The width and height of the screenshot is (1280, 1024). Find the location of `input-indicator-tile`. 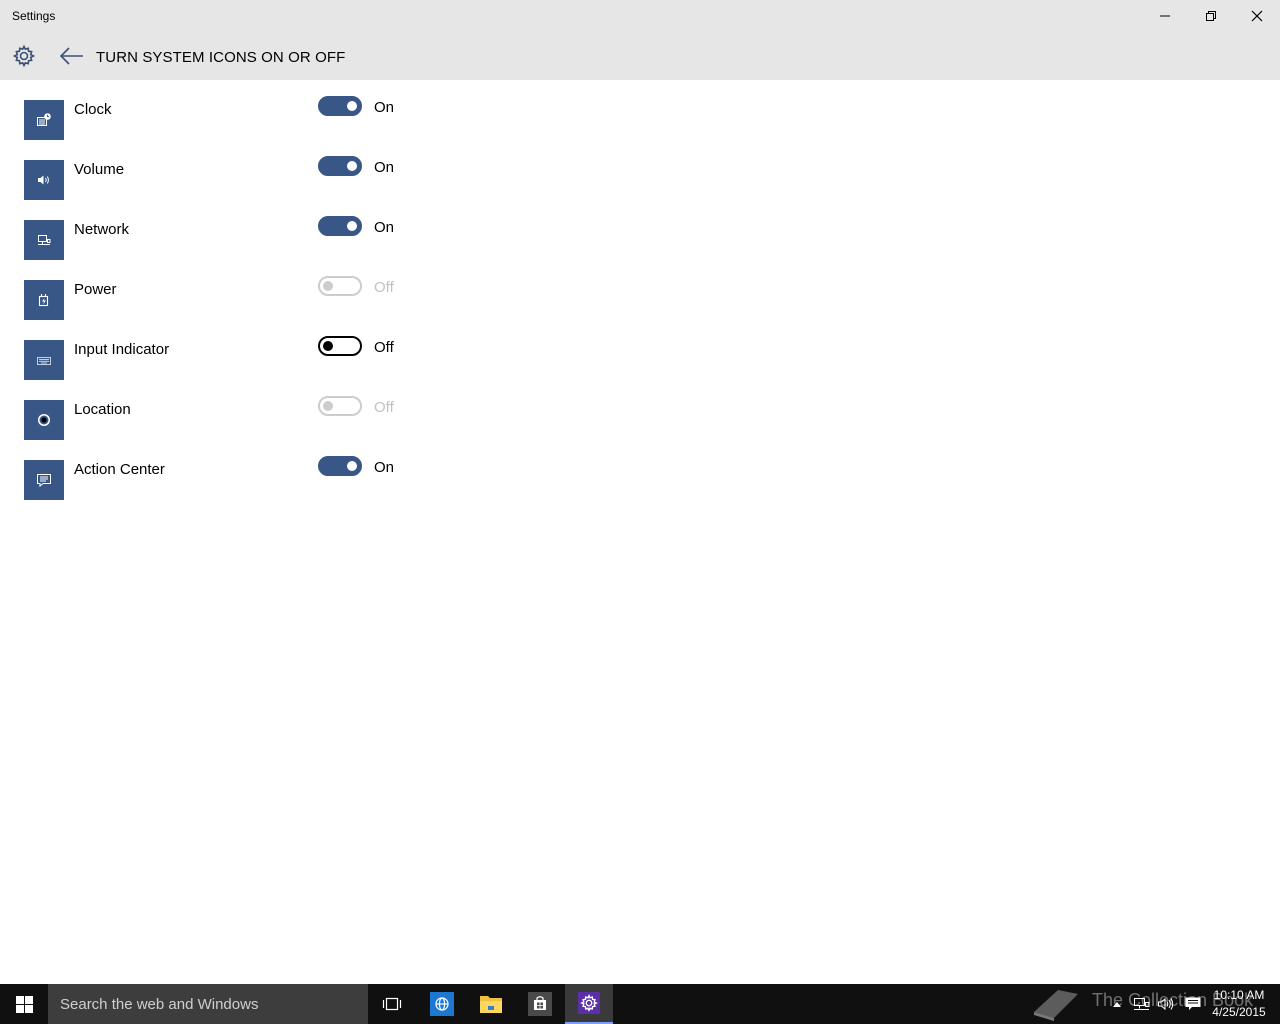

input-indicator-tile is located at coordinates (44, 360).